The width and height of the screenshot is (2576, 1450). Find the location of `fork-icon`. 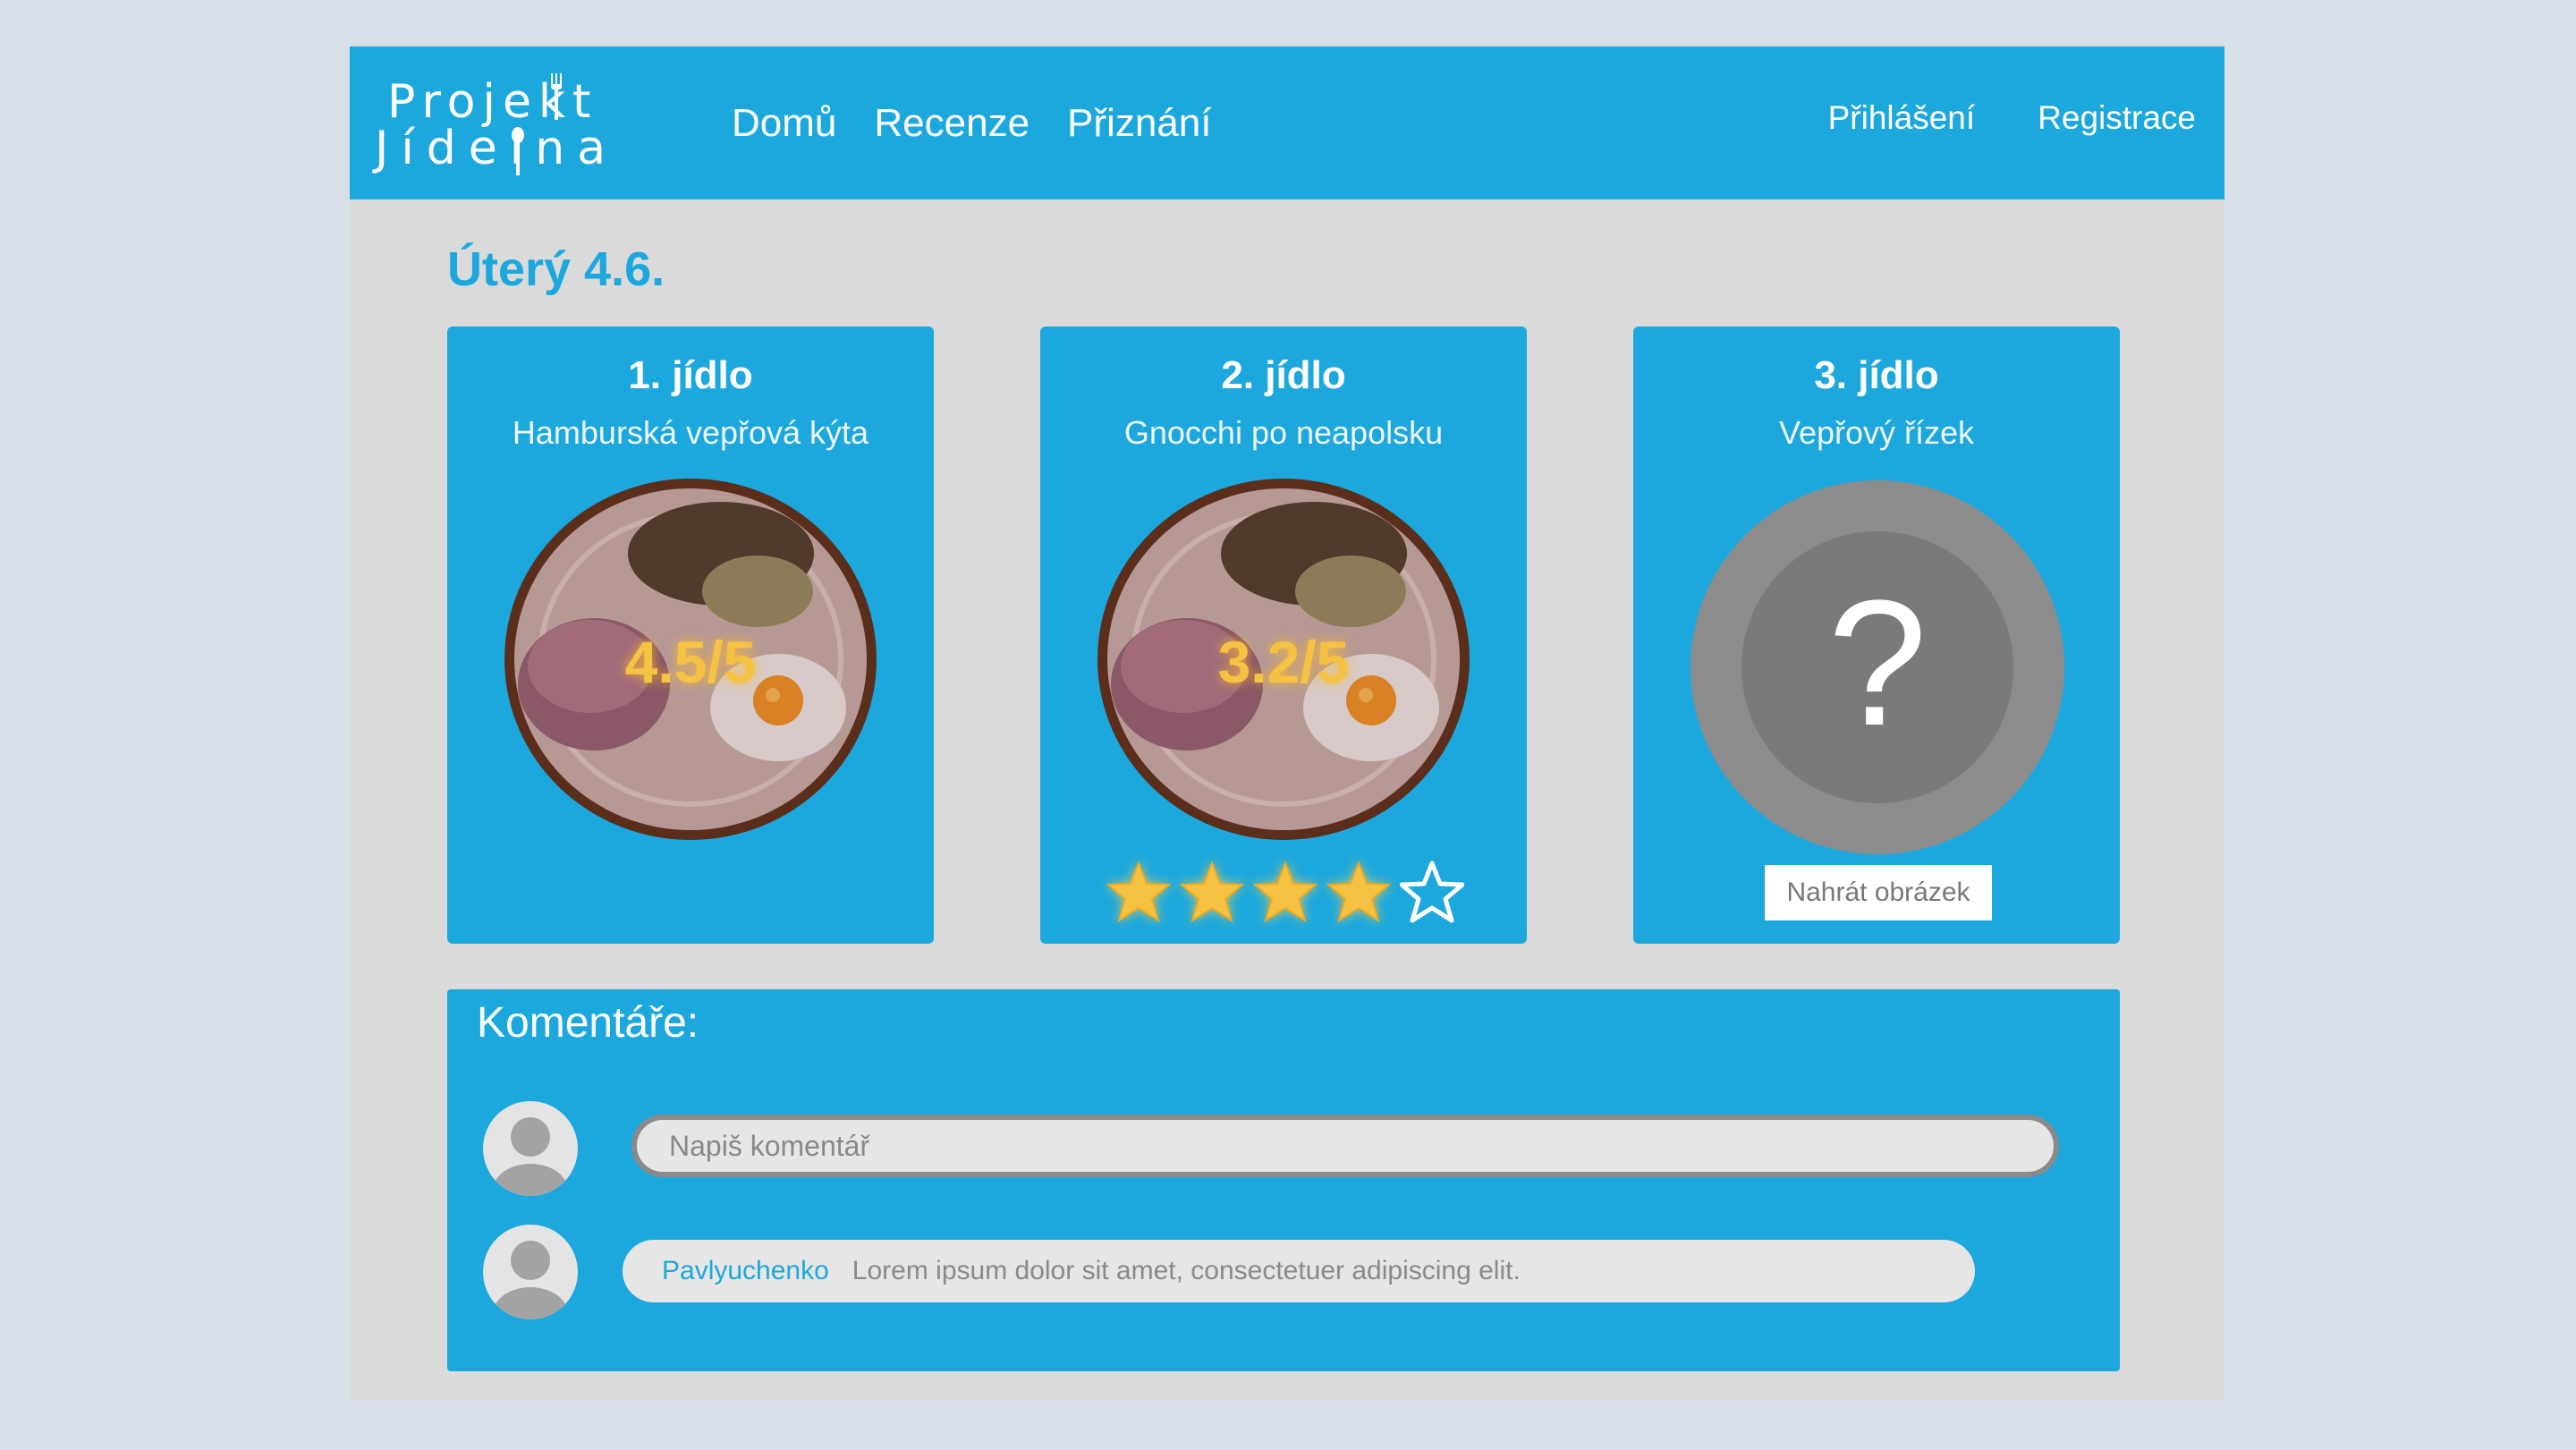

fork-icon is located at coordinates (556, 96).